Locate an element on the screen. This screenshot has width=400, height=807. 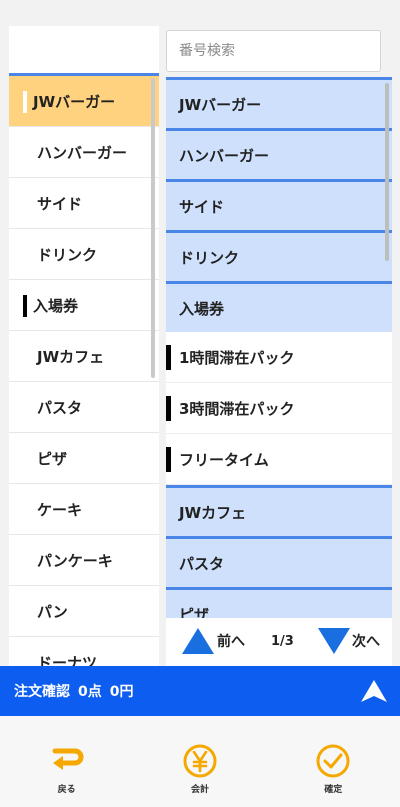
pager: 前へ 1/3 次へ is located at coordinates (279, 642).